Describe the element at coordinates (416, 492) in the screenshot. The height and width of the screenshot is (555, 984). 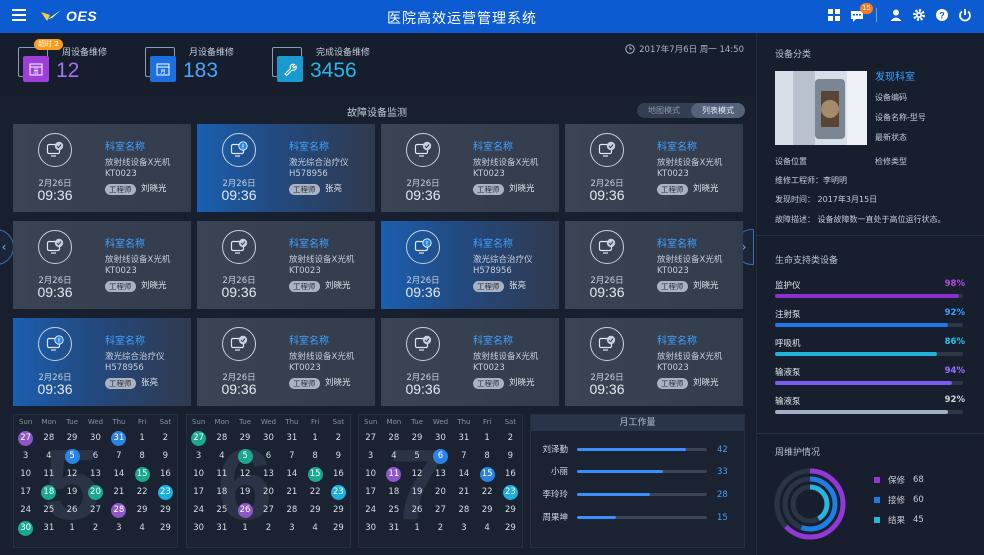
I see `calendar-day: 19` at that location.